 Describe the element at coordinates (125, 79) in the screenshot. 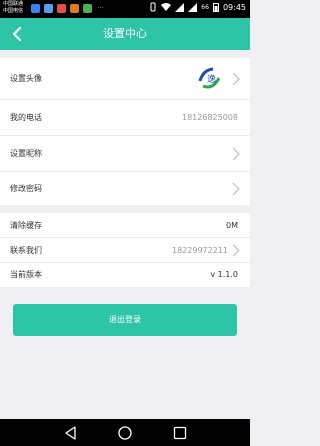

I see `settings-row-avatar: 设置头像 逸` at that location.